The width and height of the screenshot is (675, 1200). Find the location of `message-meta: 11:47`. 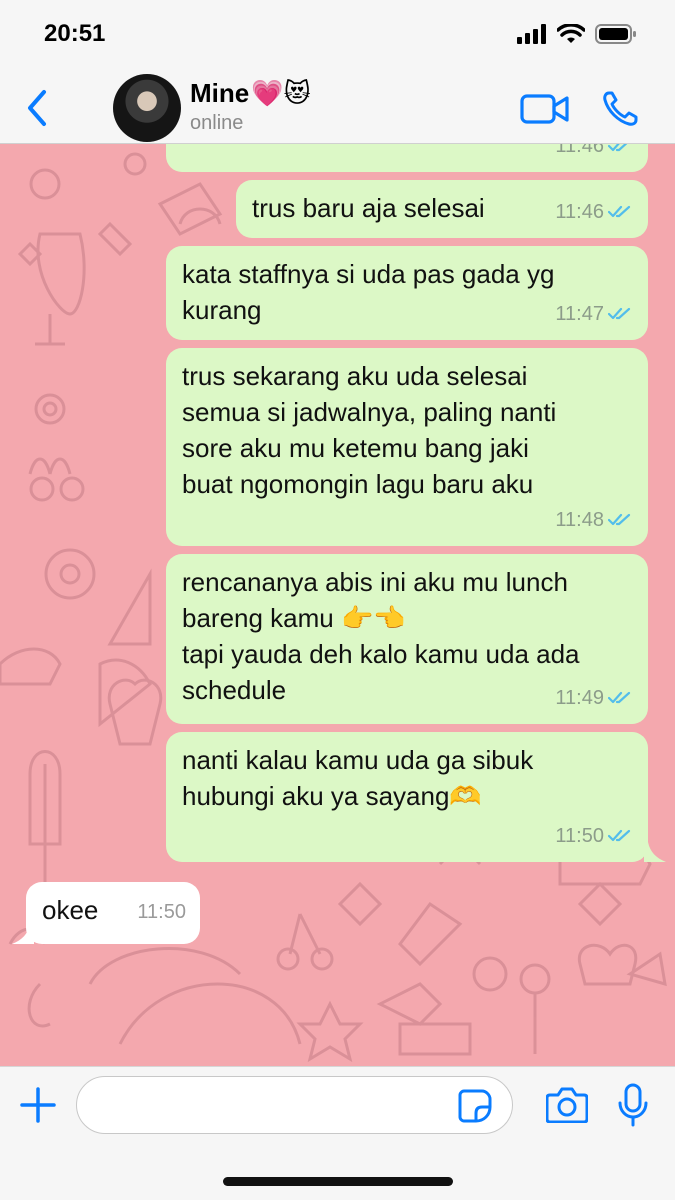

message-meta: 11:47 is located at coordinates (594, 314).